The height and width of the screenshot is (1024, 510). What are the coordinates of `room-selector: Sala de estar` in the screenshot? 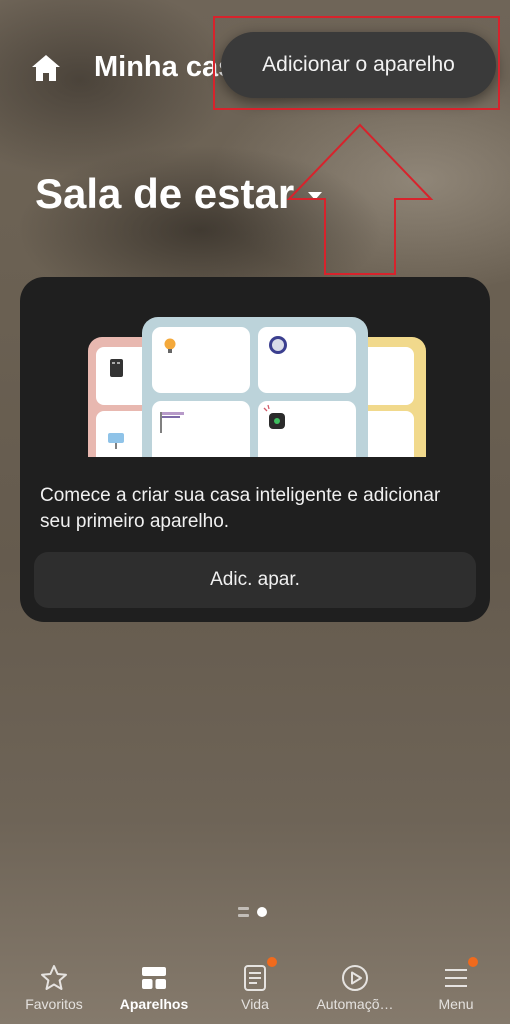 It's located at (179, 194).